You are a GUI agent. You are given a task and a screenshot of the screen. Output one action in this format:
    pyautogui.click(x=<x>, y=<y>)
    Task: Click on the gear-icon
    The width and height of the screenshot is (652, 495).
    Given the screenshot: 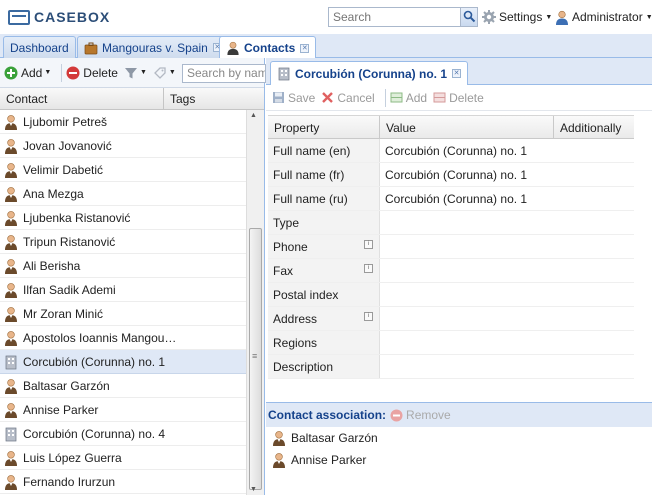 What is the action you would take?
    pyautogui.click(x=489, y=17)
    